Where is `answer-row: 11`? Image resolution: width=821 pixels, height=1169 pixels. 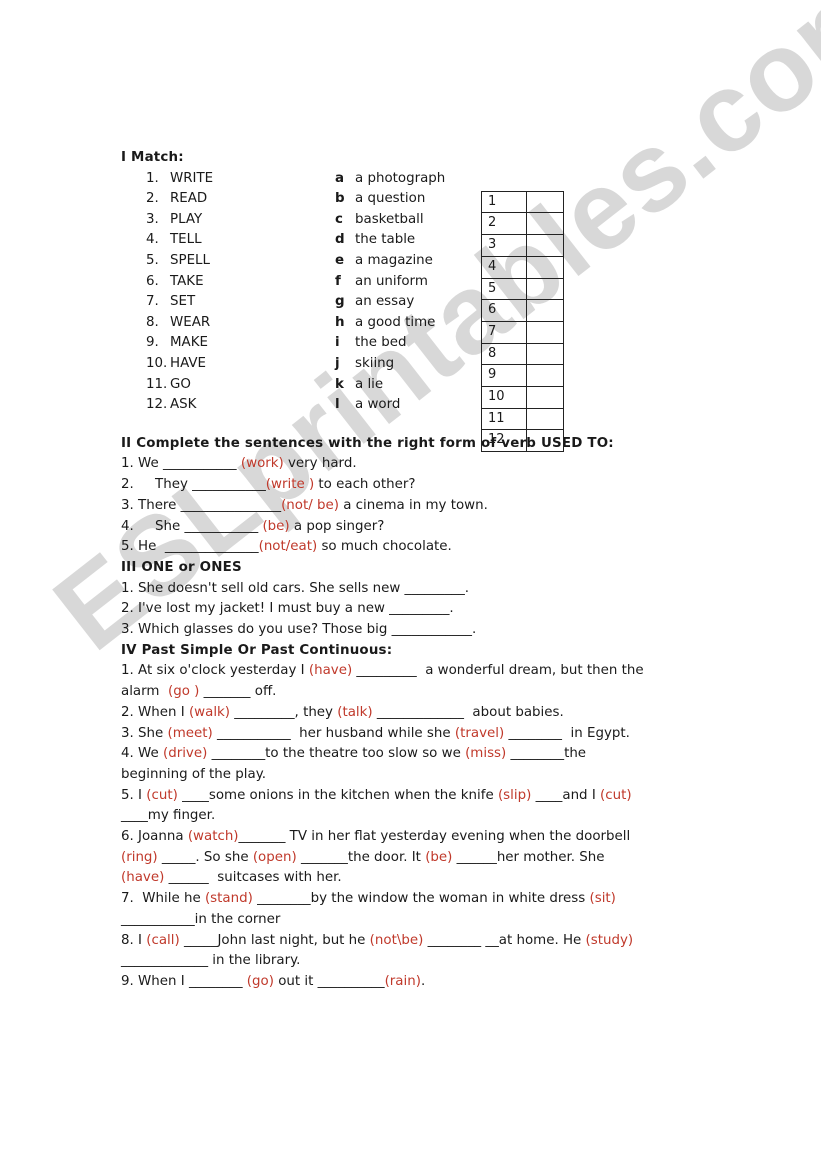 answer-row: 11 is located at coordinates (522, 419).